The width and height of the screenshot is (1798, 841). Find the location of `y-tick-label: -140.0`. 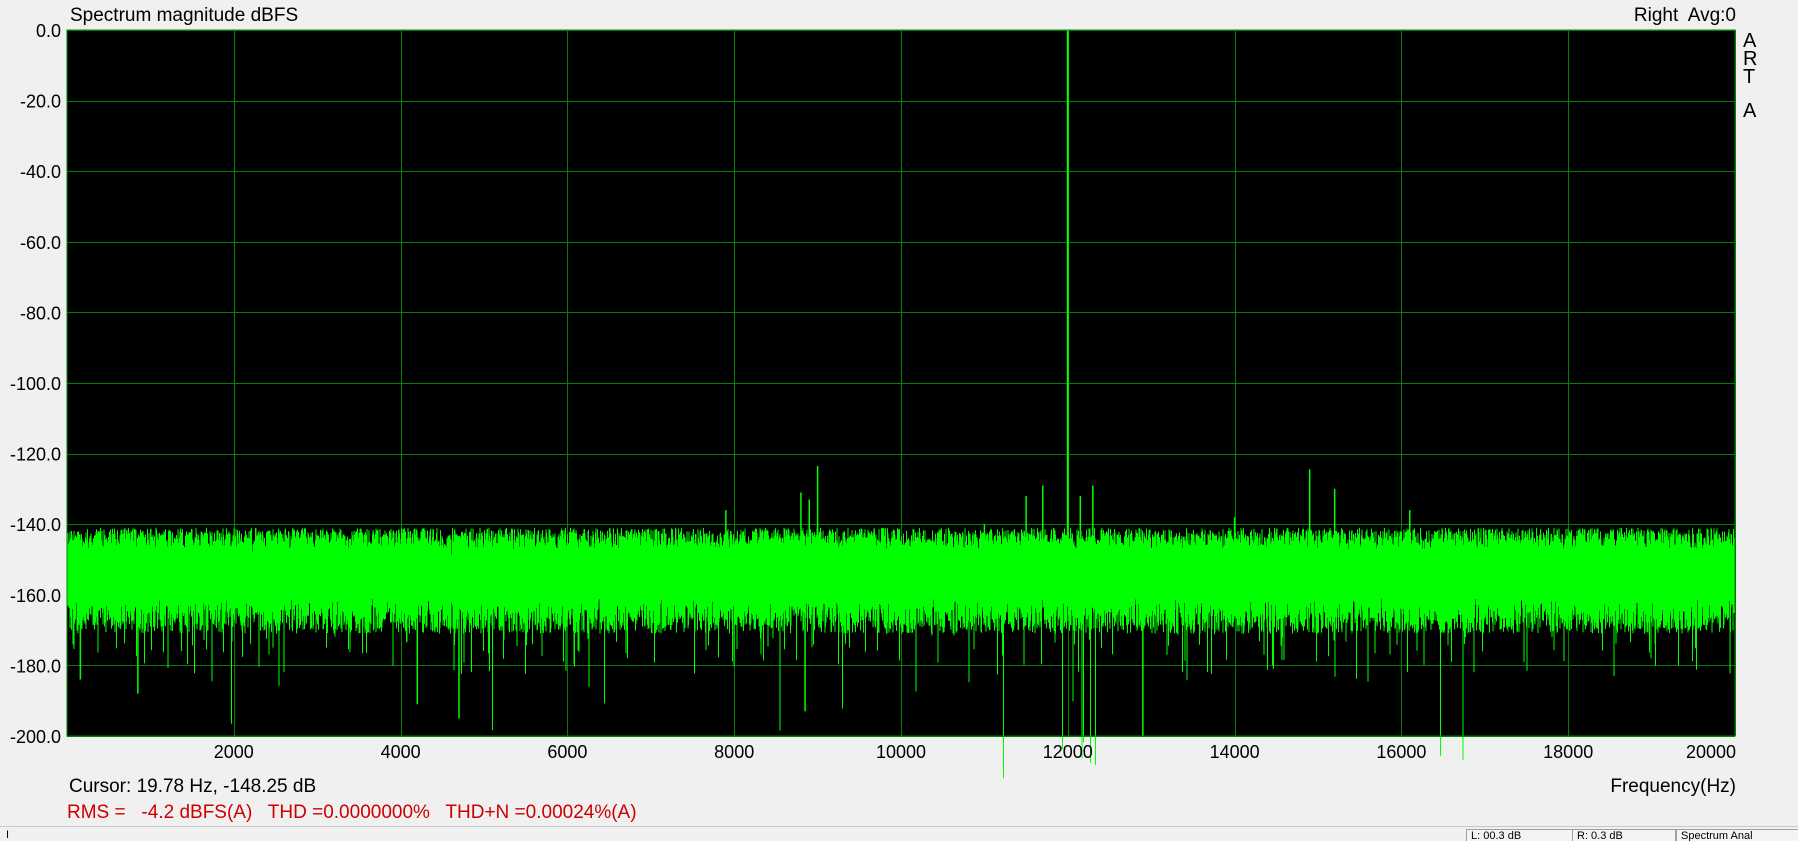

y-tick-label: -140.0 is located at coordinates (35, 525).